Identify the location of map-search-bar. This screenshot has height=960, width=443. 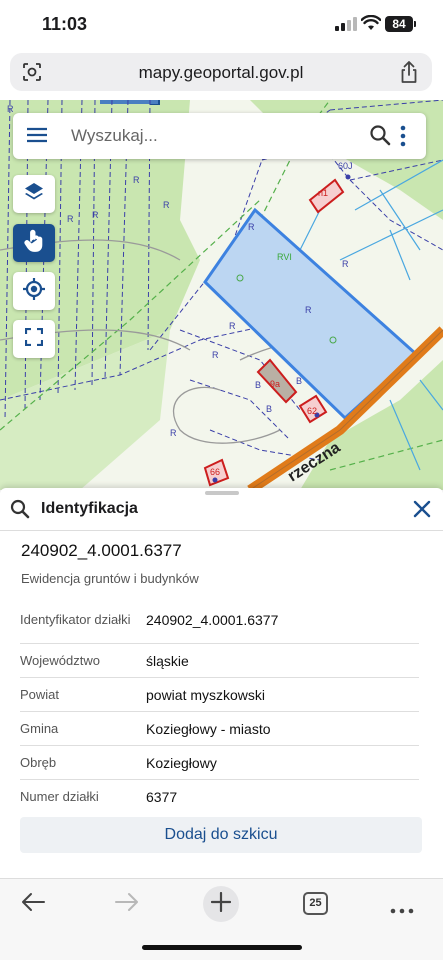
(219, 136).